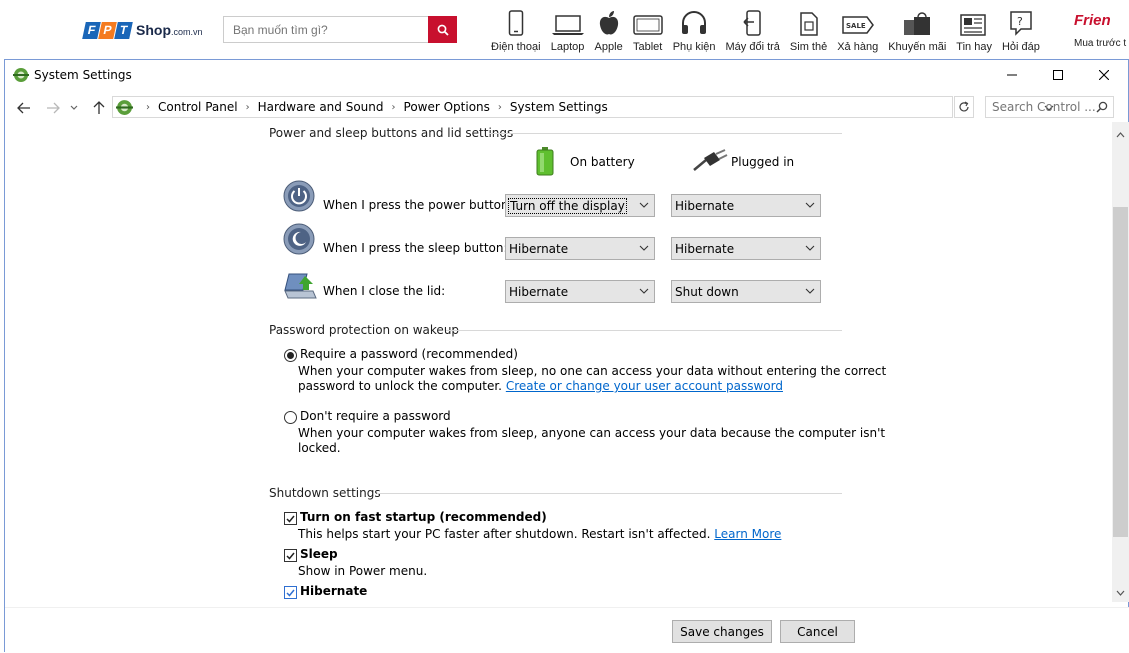 Image resolution: width=1129 pixels, height=653 pixels. What do you see at coordinates (123, 30) in the screenshot?
I see `logo-letter: T` at bounding box center [123, 30].